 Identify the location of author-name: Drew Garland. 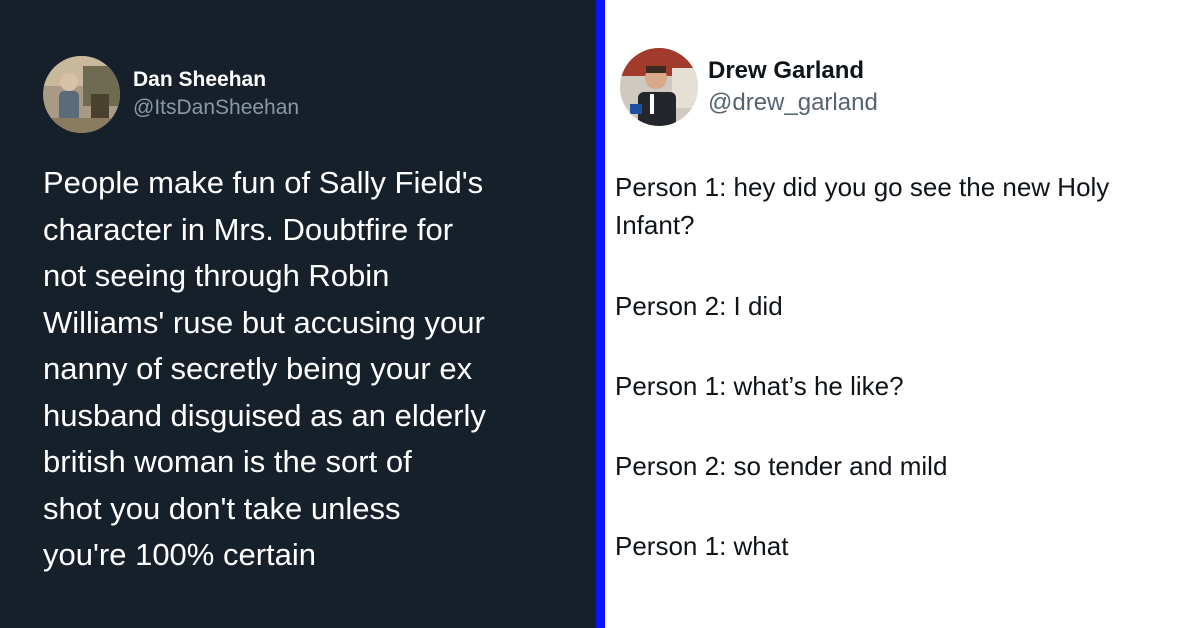
(786, 71).